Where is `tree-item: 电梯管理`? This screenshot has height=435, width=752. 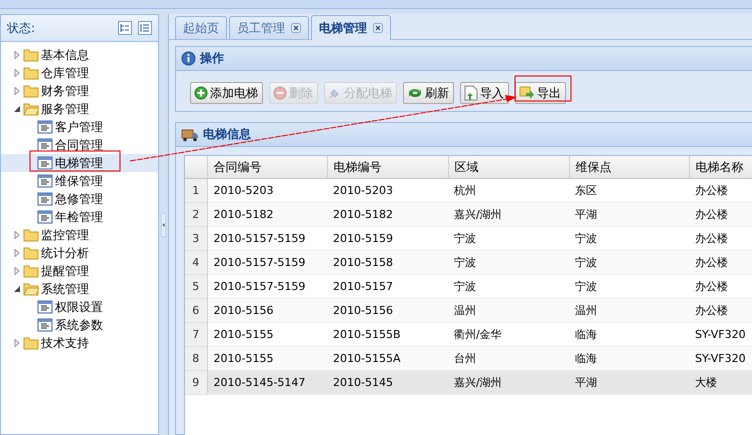
tree-item: 电梯管理 is located at coordinates (79, 163).